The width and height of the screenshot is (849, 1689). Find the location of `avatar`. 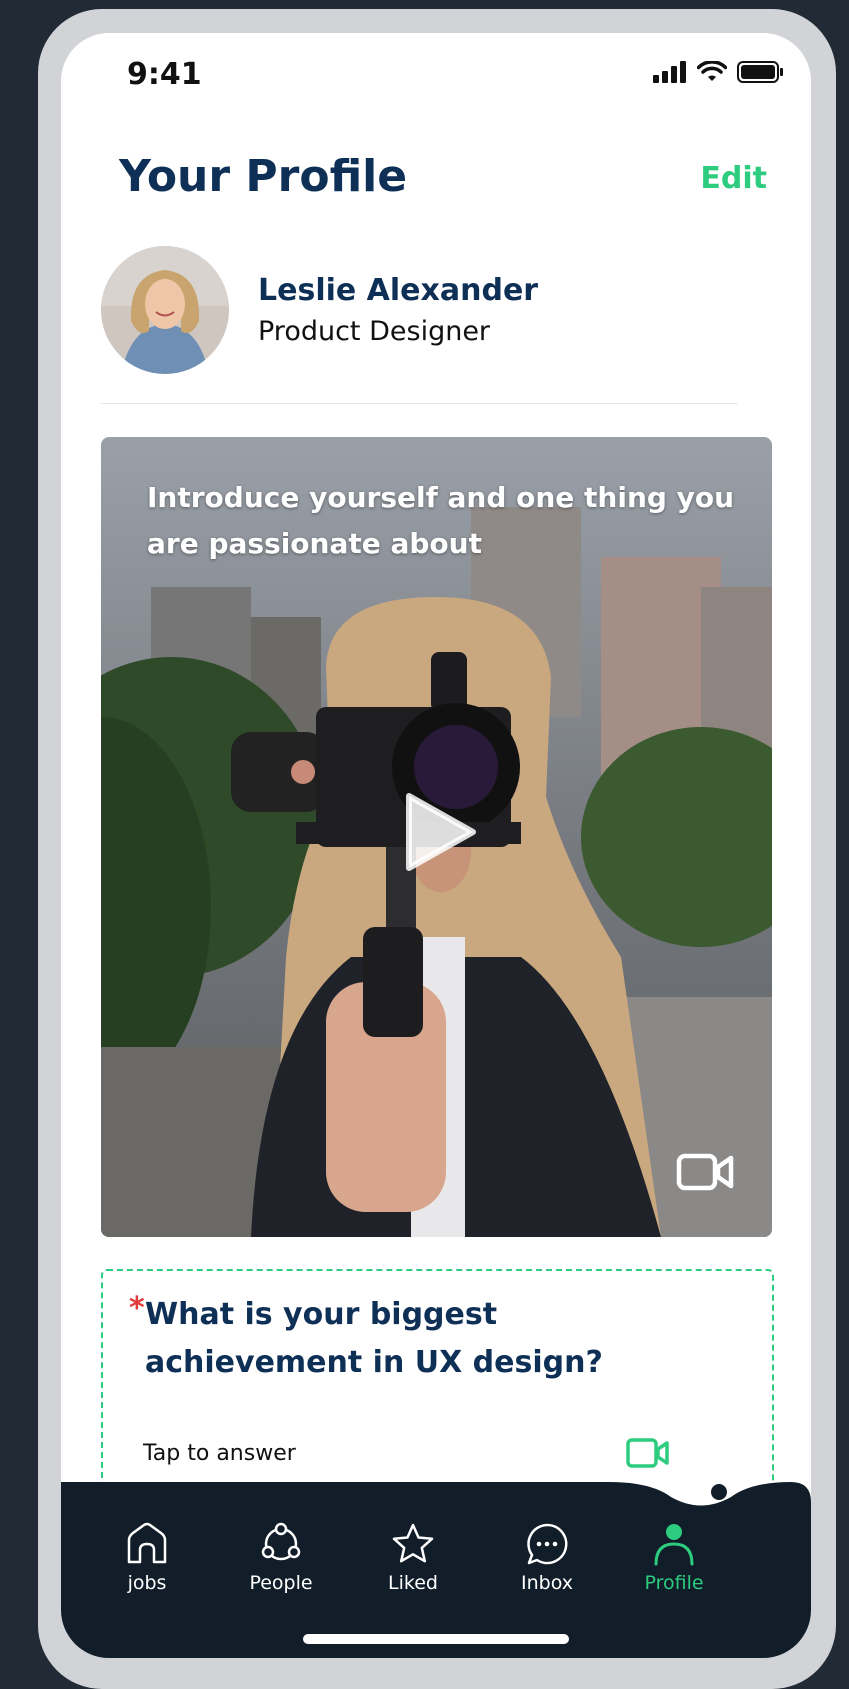

avatar is located at coordinates (165, 310).